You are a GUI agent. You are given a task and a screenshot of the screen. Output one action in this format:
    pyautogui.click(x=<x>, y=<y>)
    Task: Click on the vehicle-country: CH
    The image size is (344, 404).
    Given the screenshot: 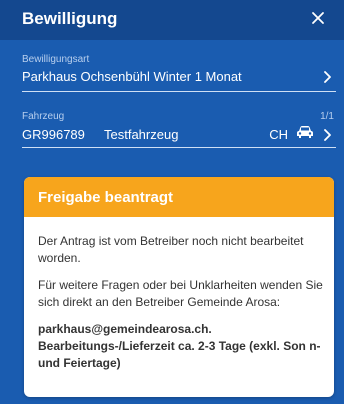 What is the action you would take?
    pyautogui.click(x=278, y=134)
    